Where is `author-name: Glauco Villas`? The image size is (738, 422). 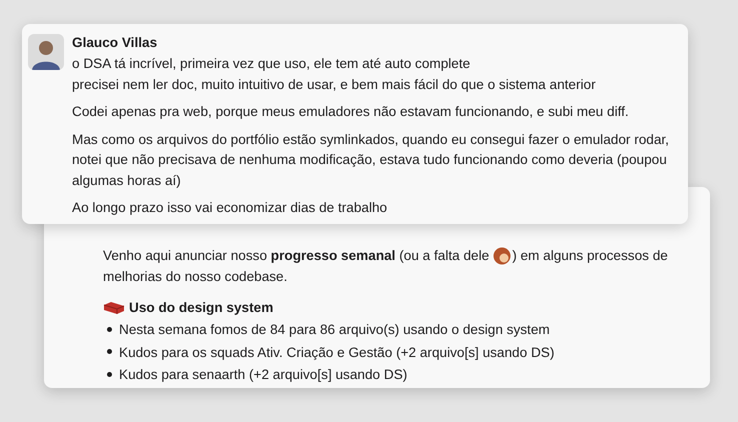 author-name: Glauco Villas is located at coordinates (115, 43).